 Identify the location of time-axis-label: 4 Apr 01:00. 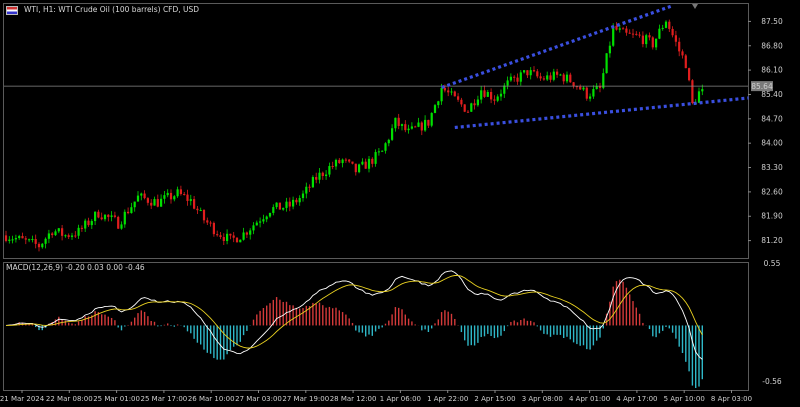
(589, 399).